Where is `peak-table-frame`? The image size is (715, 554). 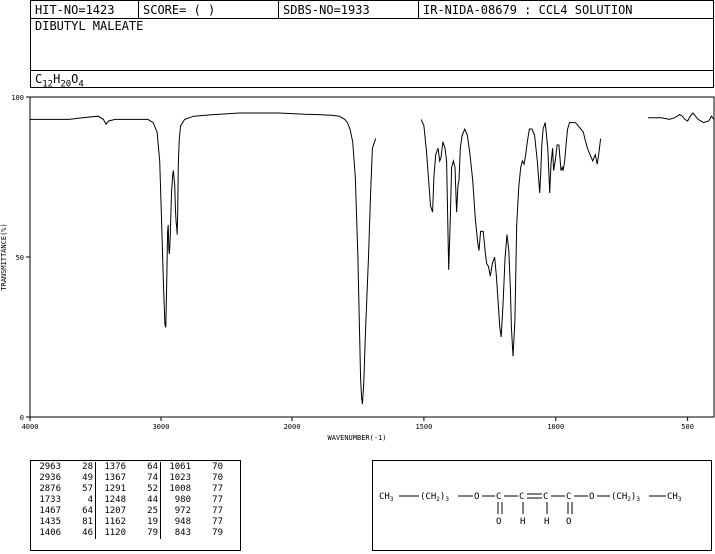
peak-table-frame is located at coordinates (135, 505).